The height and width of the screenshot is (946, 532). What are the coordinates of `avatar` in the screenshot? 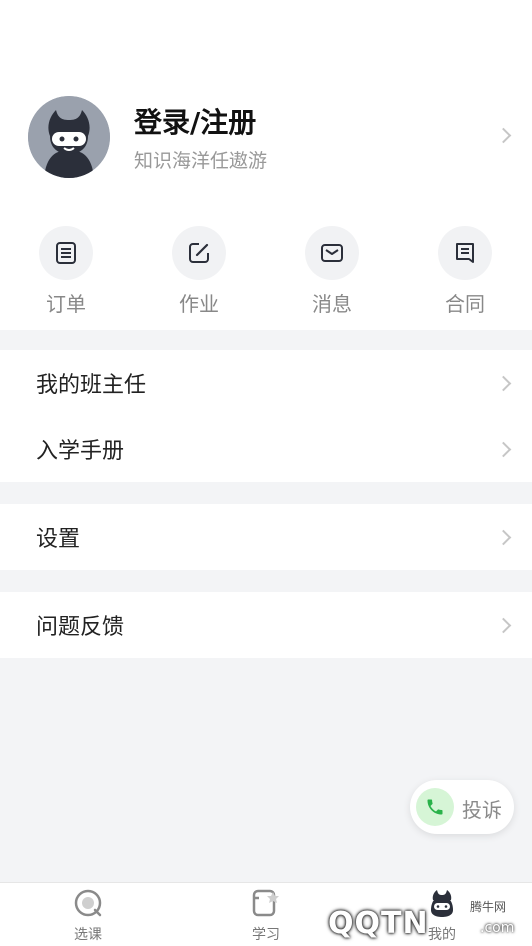 It's located at (69, 137).